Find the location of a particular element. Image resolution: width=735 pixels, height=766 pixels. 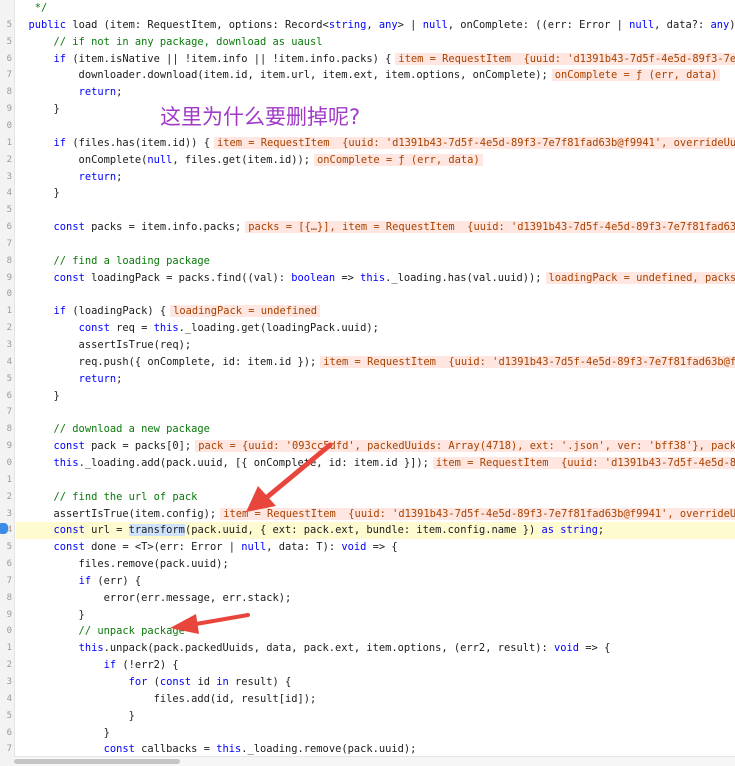

selected-symbol: transform is located at coordinates (156, 530).